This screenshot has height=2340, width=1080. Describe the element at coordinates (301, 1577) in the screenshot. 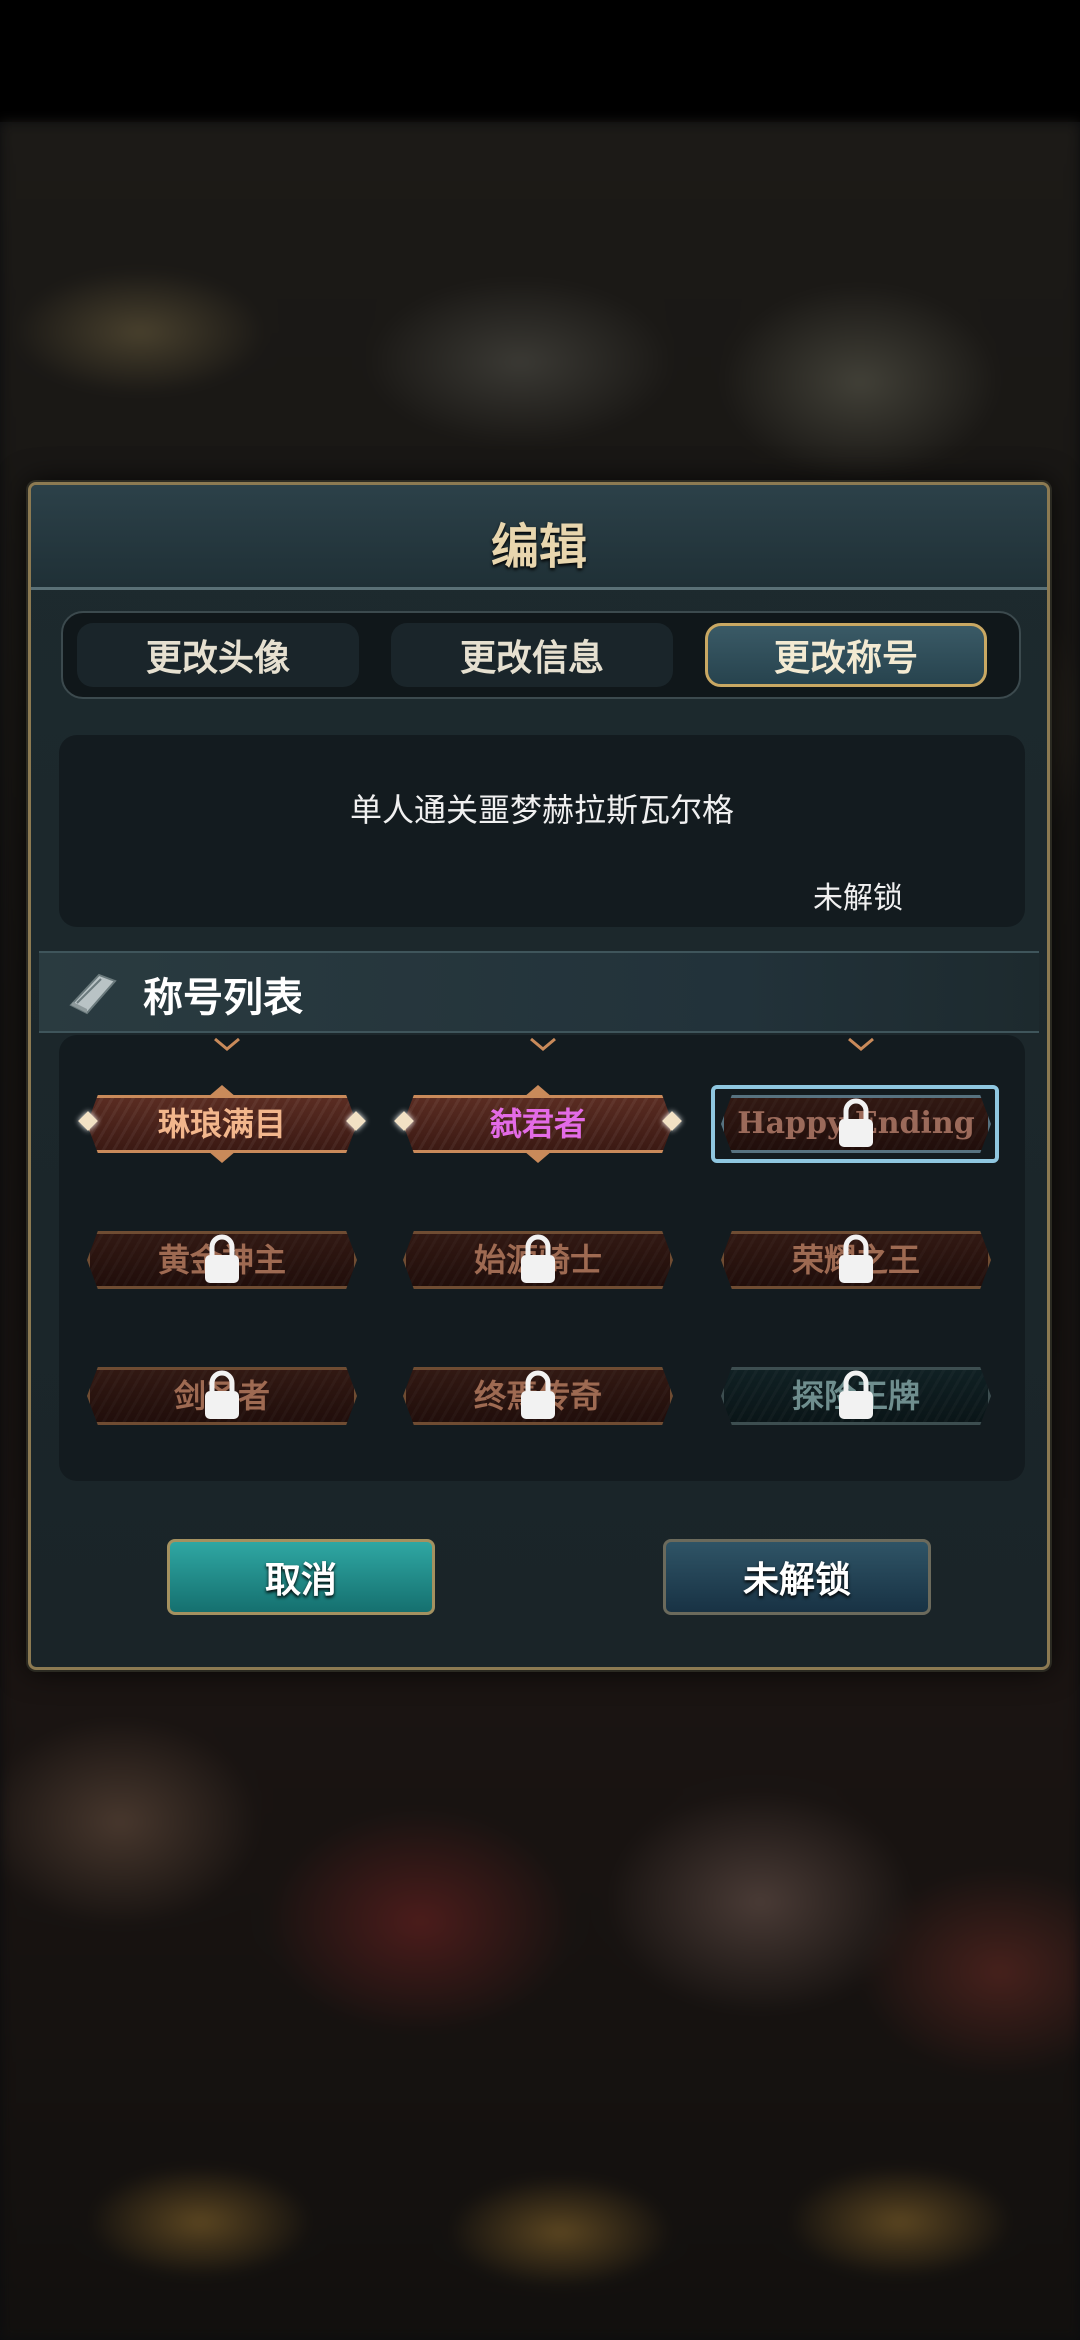

I see `cancel-button: 取消` at that location.